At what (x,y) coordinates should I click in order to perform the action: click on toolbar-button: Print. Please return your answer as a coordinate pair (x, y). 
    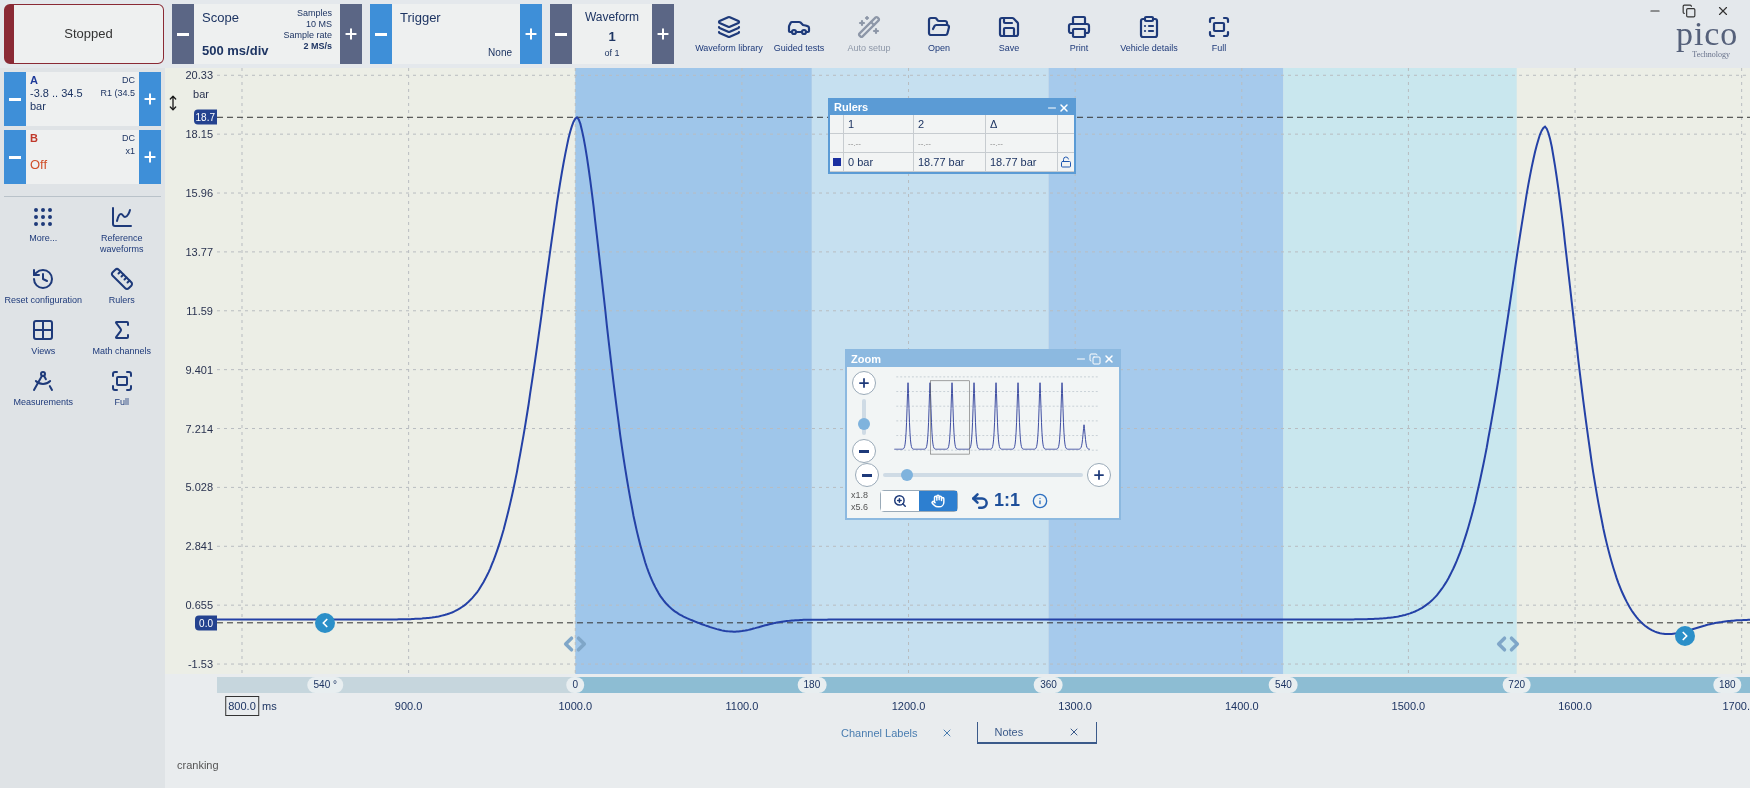
    Looking at the image, I should click on (1079, 34).